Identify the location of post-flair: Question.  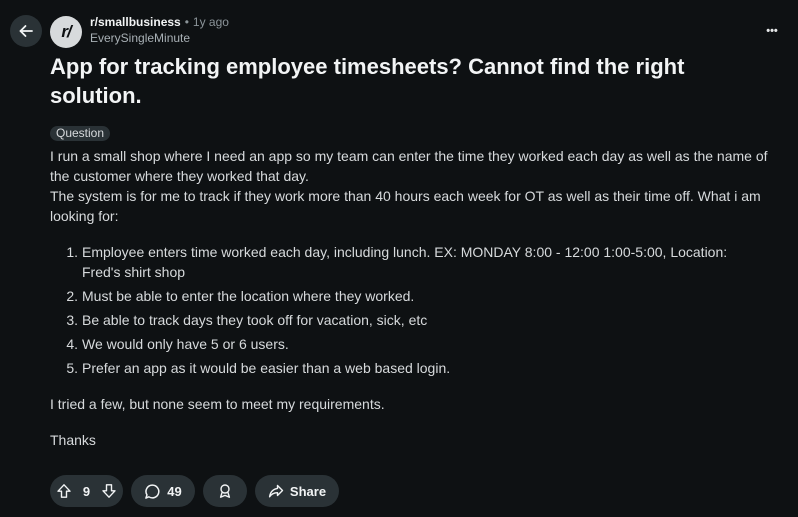
(80, 133).